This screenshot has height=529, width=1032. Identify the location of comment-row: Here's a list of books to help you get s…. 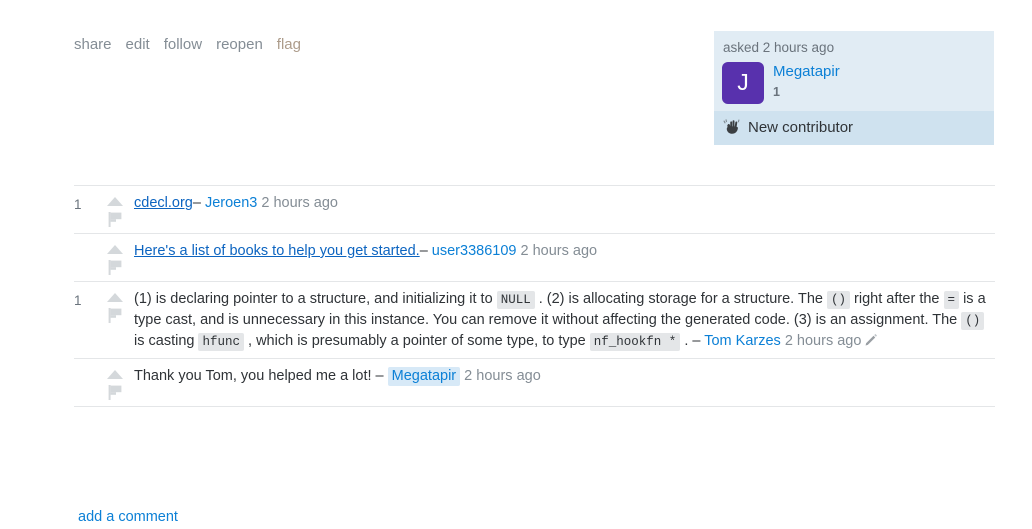
(534, 257).